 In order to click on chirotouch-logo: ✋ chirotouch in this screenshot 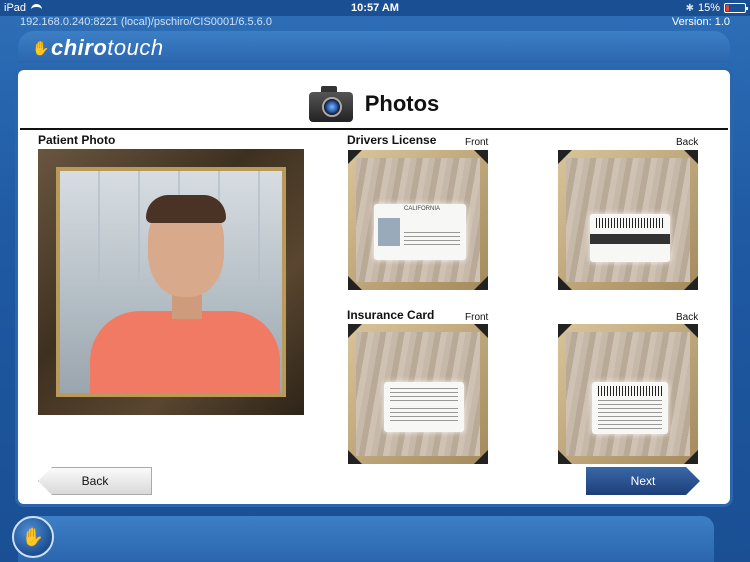, I will do `click(98, 48)`.